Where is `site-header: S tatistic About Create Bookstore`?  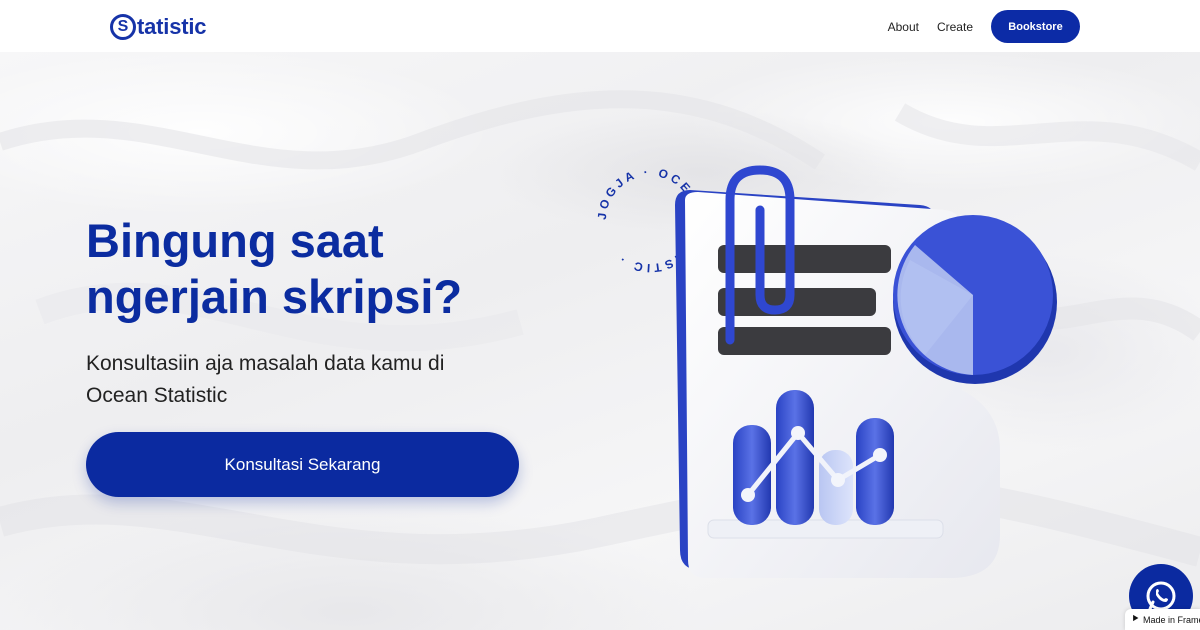
site-header: S tatistic About Create Bookstore is located at coordinates (600, 26).